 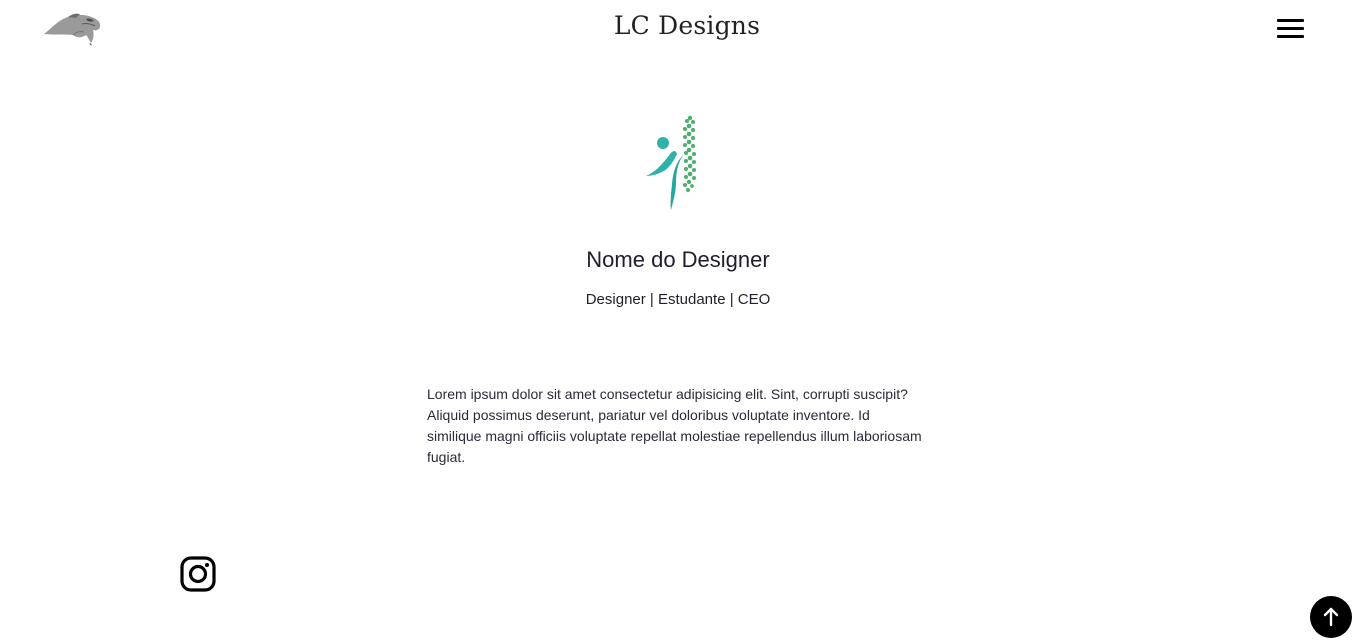 I want to click on designer-name: Nome do Designer, so click(x=678, y=259).